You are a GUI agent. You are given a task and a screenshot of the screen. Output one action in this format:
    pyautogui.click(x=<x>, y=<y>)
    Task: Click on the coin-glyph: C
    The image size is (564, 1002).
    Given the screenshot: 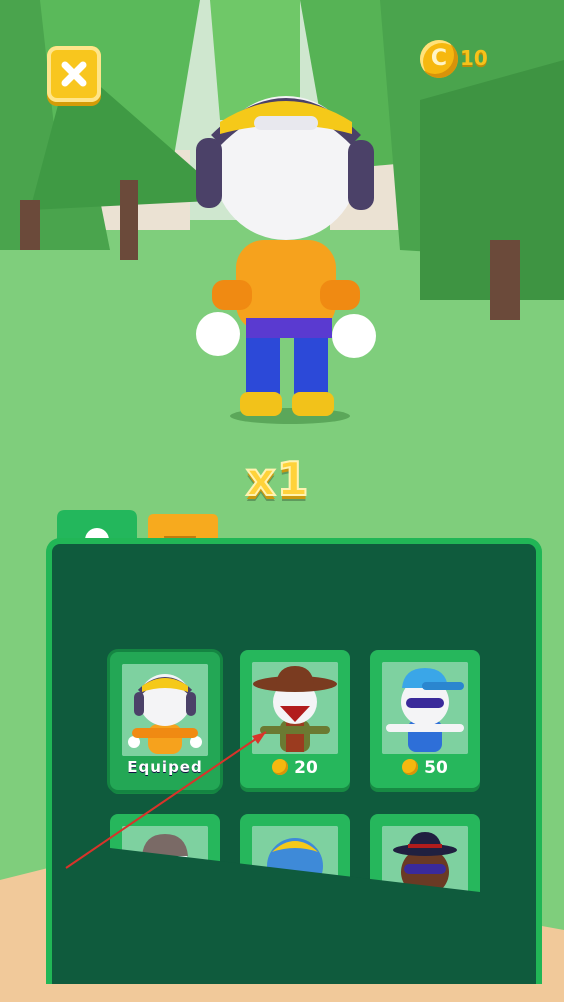 What is the action you would take?
    pyautogui.click(x=439, y=58)
    